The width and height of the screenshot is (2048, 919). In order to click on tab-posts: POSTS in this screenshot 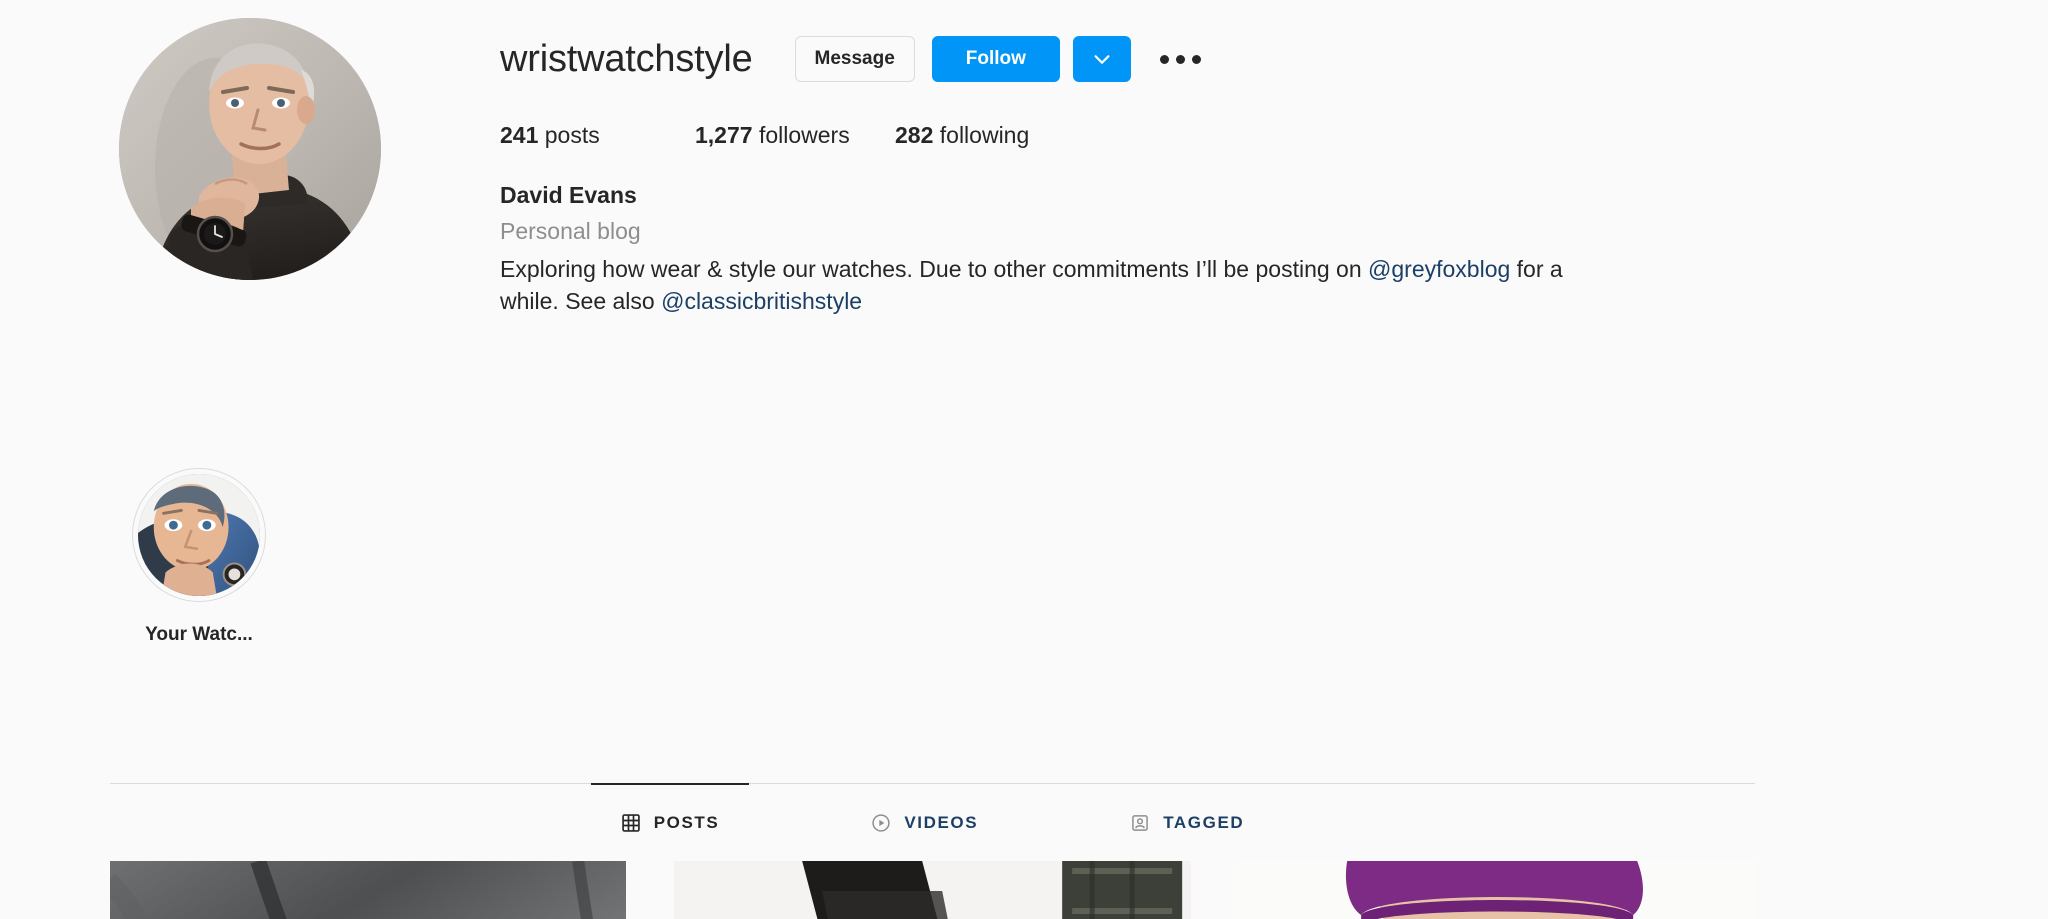, I will do `click(670, 822)`.